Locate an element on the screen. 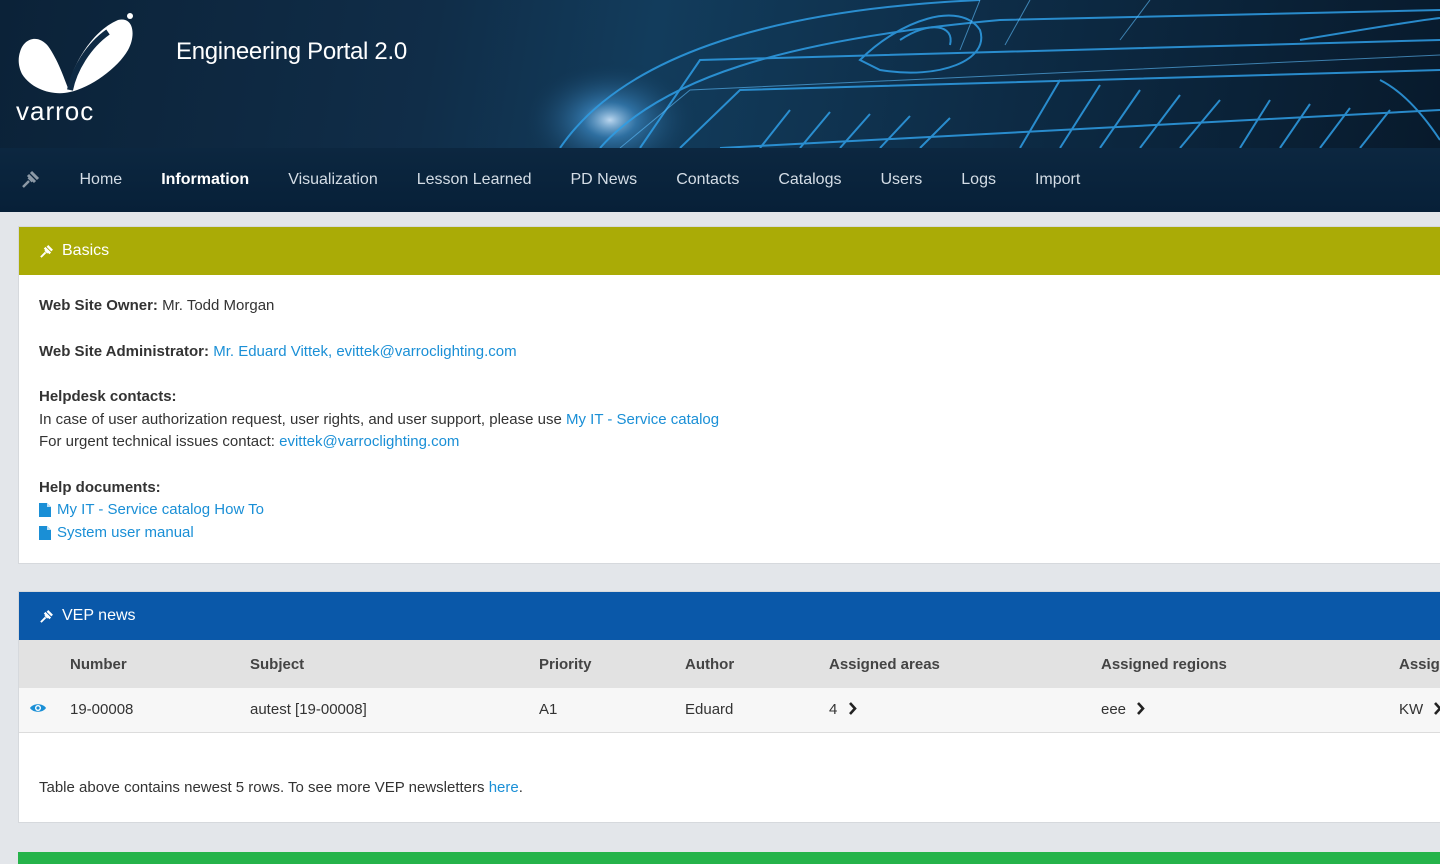 The image size is (1440, 864). cell-assig: KW is located at coordinates (1419, 710).